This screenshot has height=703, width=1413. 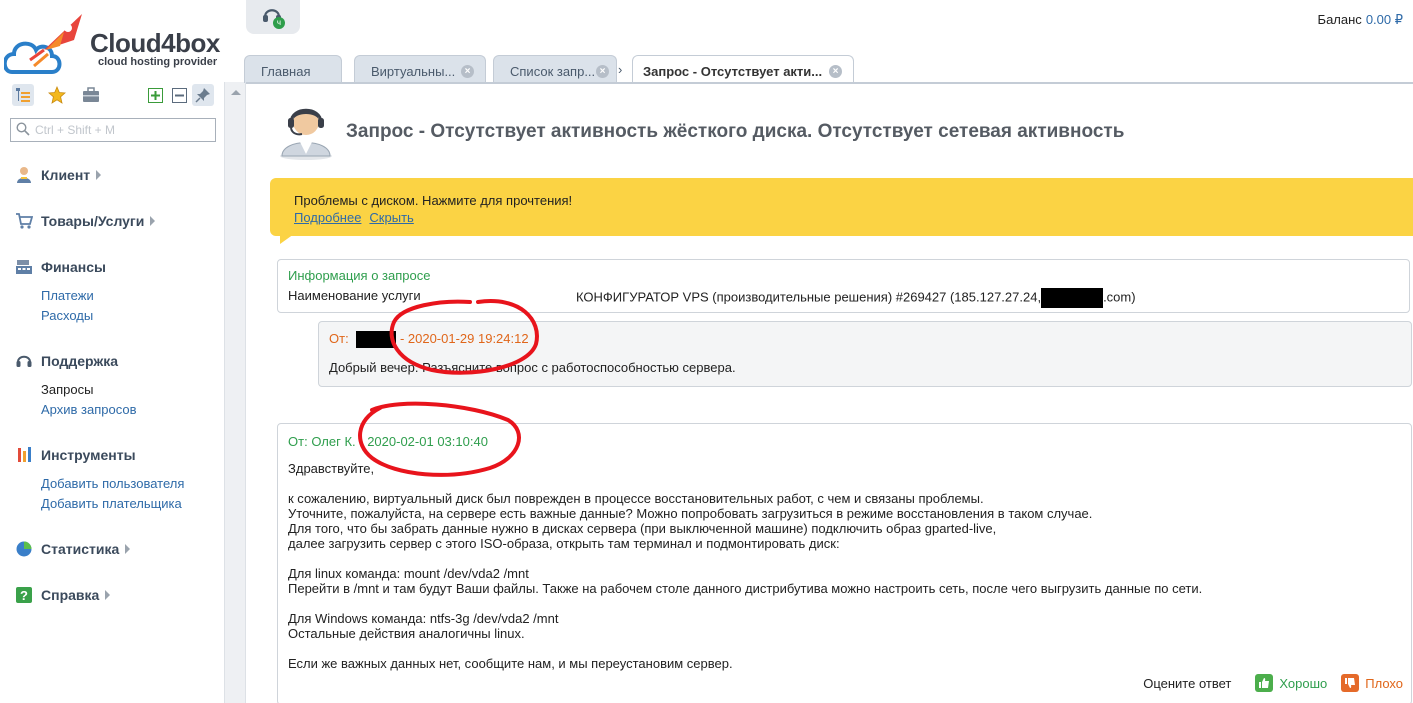 I want to click on sidebar-item-label: Клиент, so click(x=66, y=175).